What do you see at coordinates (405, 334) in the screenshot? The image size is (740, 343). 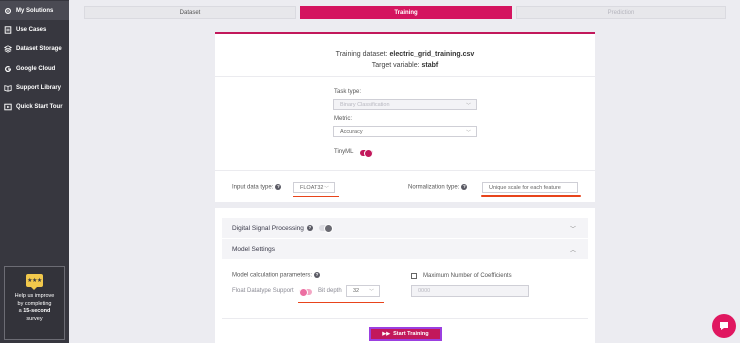 I see `start-training-button: ▶▶ Start Training` at bounding box center [405, 334].